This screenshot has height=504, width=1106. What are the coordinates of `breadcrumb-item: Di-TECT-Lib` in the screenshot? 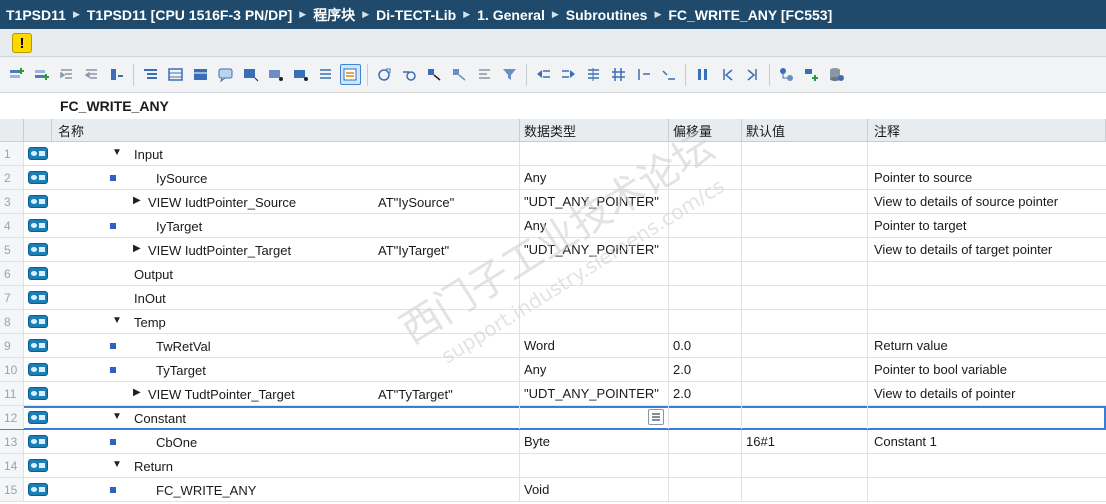 It's located at (416, 15).